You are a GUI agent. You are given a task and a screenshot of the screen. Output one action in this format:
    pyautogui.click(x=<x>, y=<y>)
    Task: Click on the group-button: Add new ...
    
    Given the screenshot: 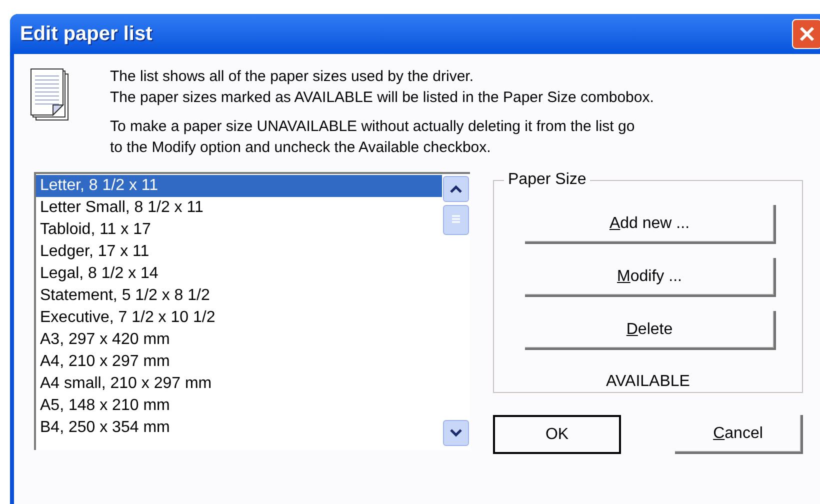 What is the action you would take?
    pyautogui.click(x=650, y=224)
    